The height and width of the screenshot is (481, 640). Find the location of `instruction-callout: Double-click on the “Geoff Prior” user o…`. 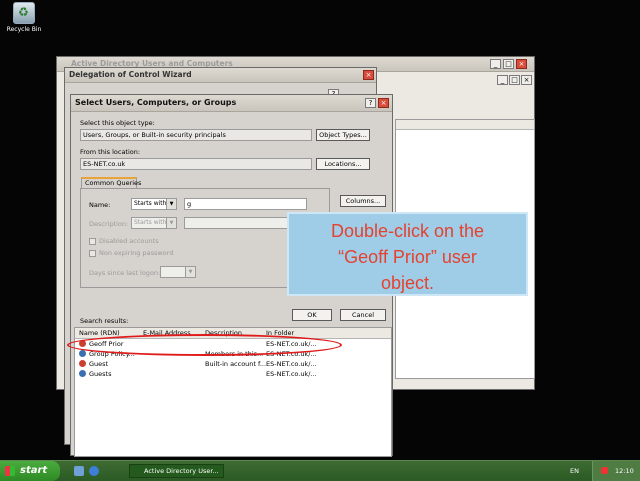

instruction-callout: Double-click on the “Geoff Prior” user o… is located at coordinates (407, 254).